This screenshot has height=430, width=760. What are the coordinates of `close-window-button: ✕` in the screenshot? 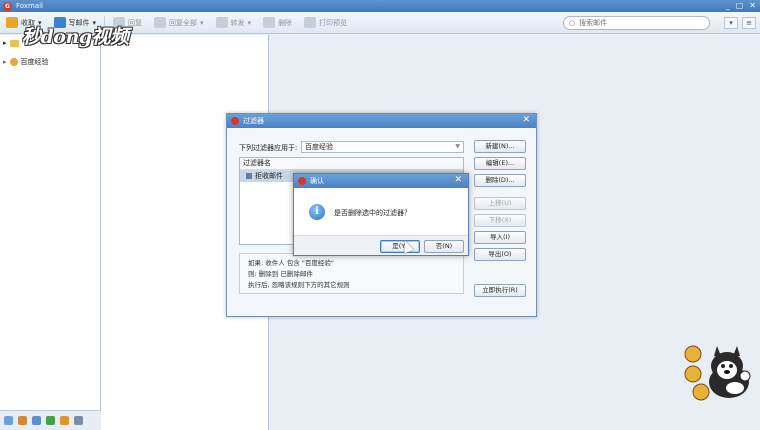 It's located at (752, 5).